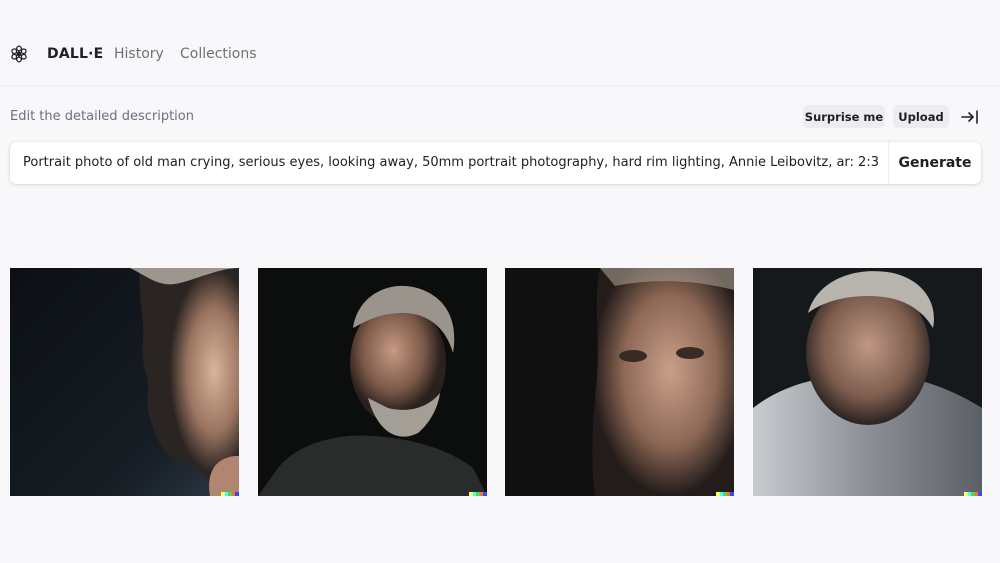  Describe the element at coordinates (139, 54) in the screenshot. I see `nav-history-link: History` at that location.